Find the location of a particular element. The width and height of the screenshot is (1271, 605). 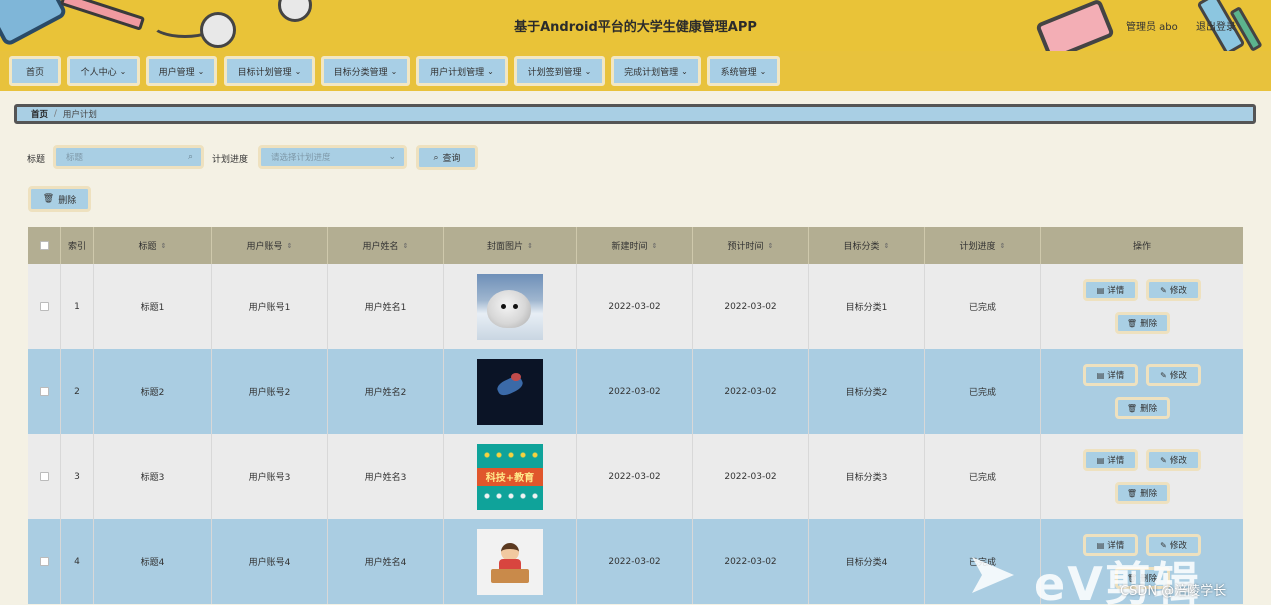

breadcrumb-home: 首页 is located at coordinates (39, 114).